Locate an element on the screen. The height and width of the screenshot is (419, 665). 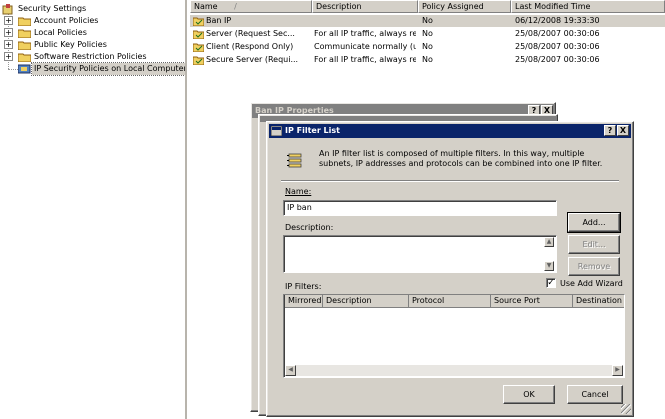
column-header-label: Description is located at coordinates (339, 6).